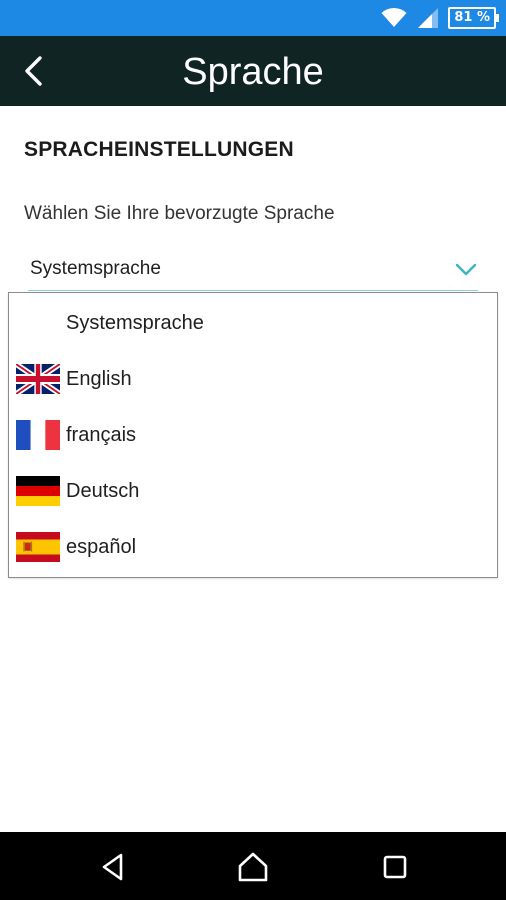 The width and height of the screenshot is (506, 900). What do you see at coordinates (253, 491) in the screenshot?
I see `option-deutsch: Deutsch` at bounding box center [253, 491].